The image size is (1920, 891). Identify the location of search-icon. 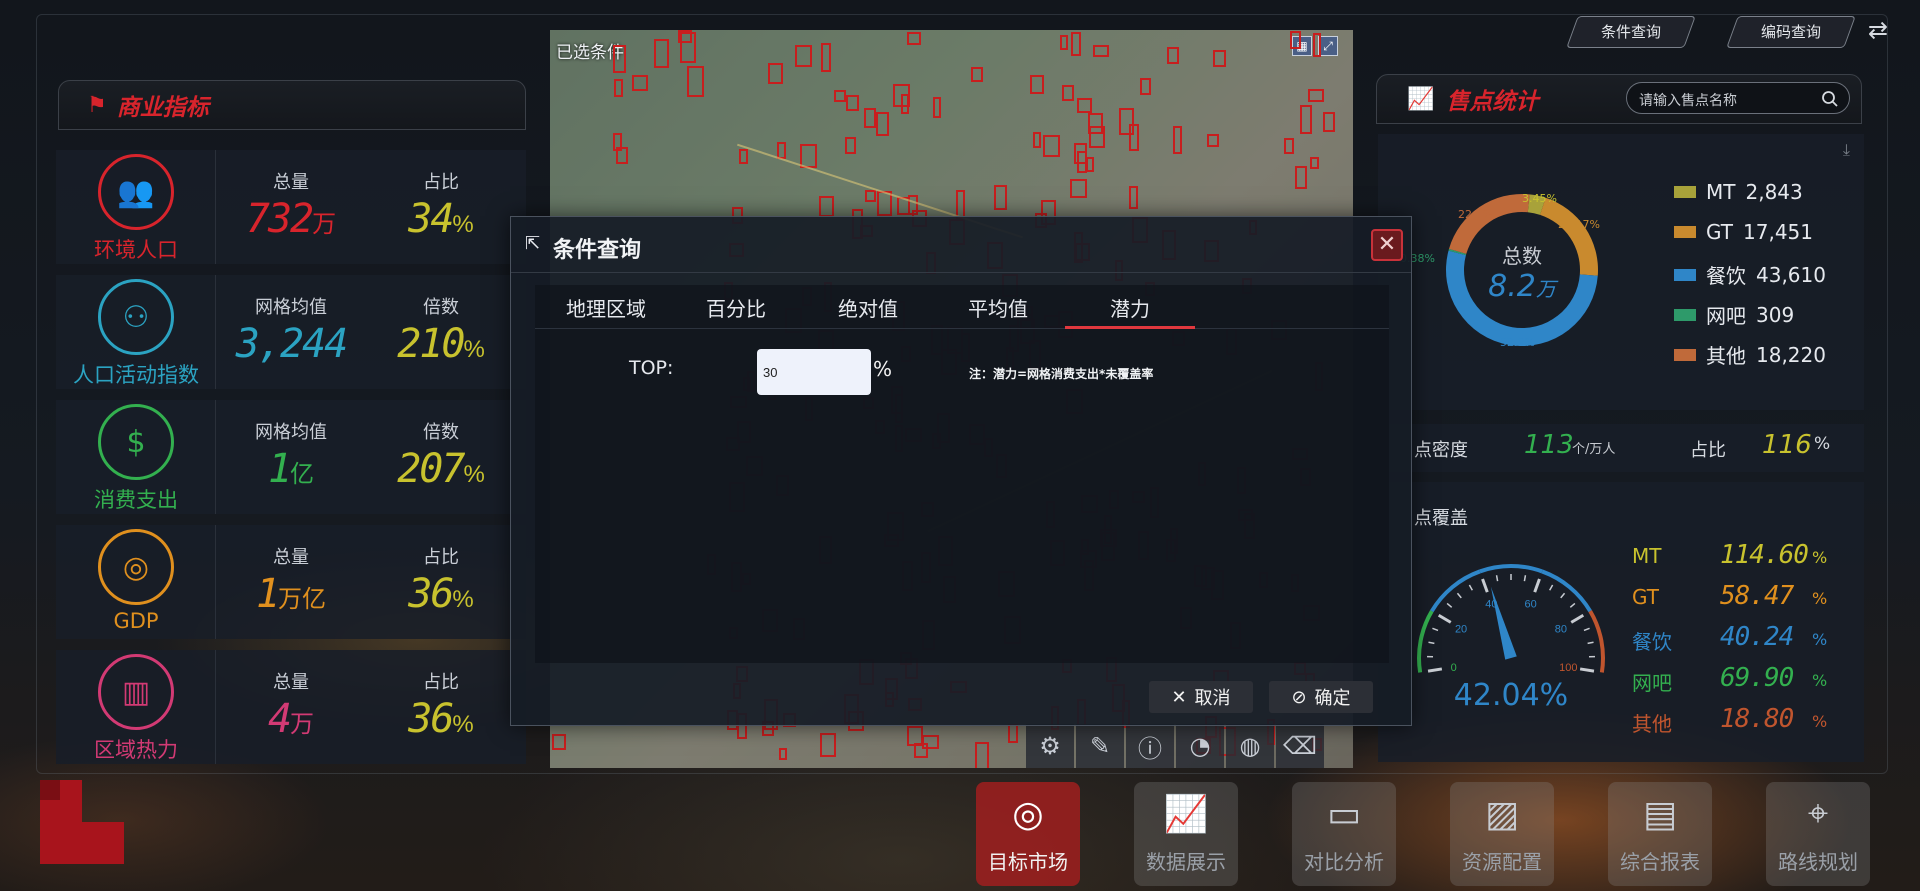
(1830, 99).